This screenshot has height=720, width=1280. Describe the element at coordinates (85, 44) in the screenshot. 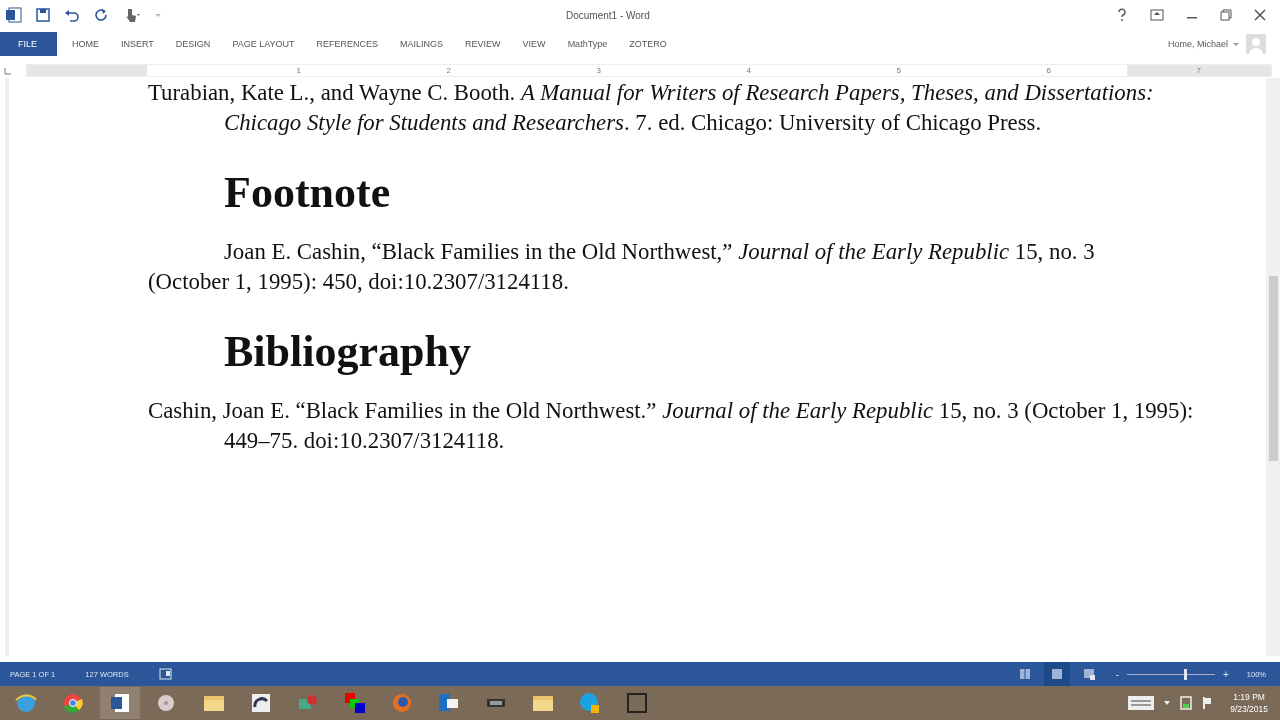

I see `ribbon-tab: HOME` at that location.